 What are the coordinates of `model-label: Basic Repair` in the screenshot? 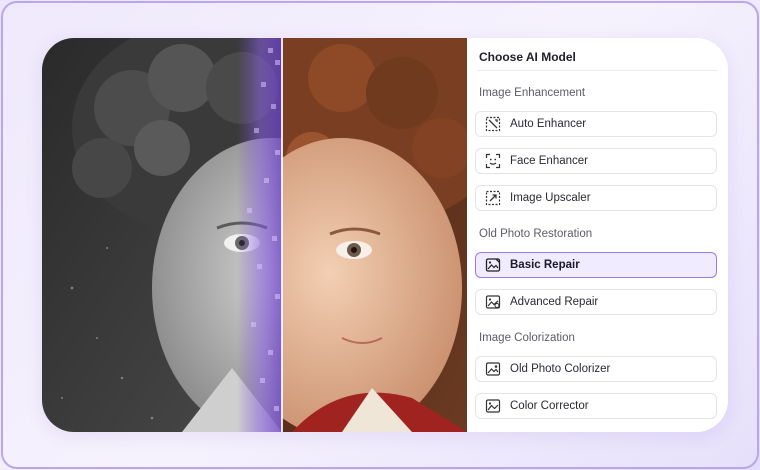 It's located at (545, 265).